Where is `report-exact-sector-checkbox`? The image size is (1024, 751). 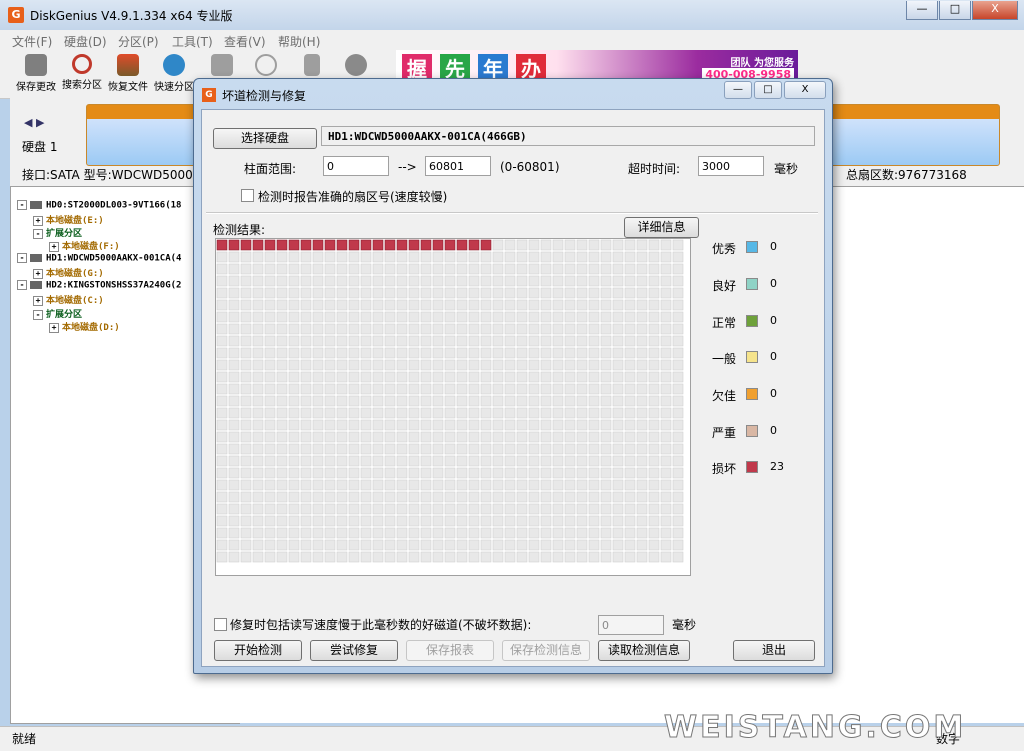
report-exact-sector-checkbox is located at coordinates (247, 195).